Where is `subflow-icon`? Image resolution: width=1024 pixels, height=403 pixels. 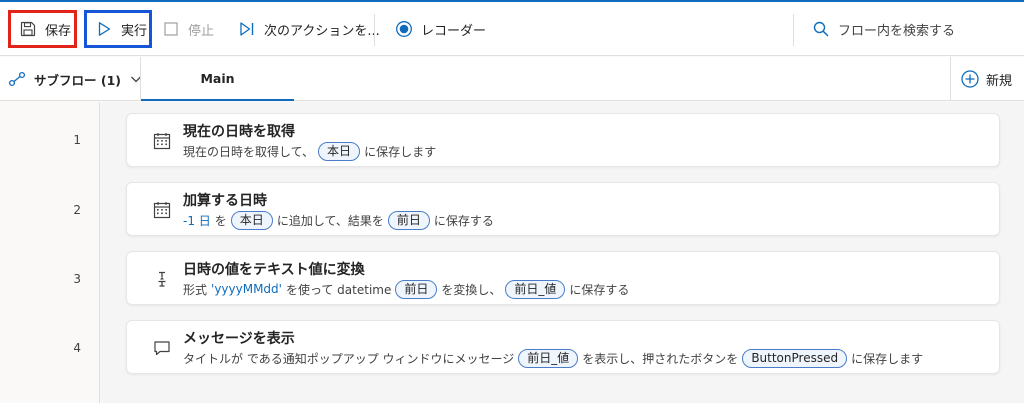 subflow-icon is located at coordinates (17, 79).